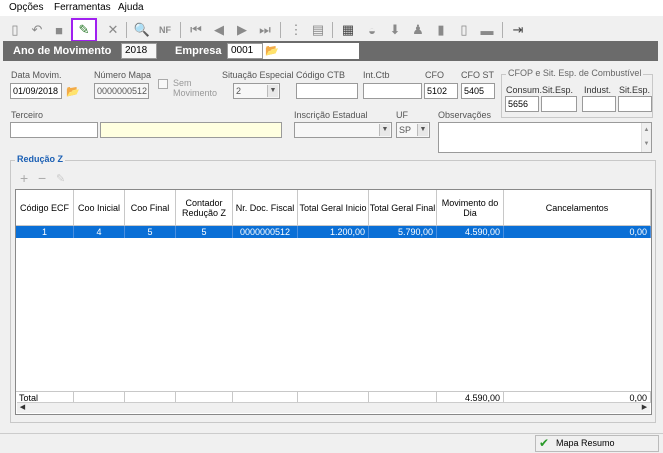 The image size is (663, 453). Describe the element at coordinates (559, 104) in the screenshot. I see `sit-esp-1-field` at that location.